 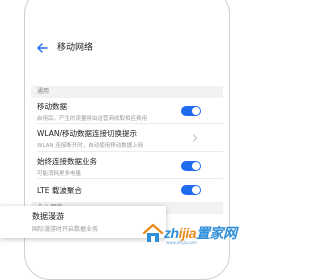 I want to click on watermark: zhijia置家网 www.zhijia.com, so click(x=198, y=234).